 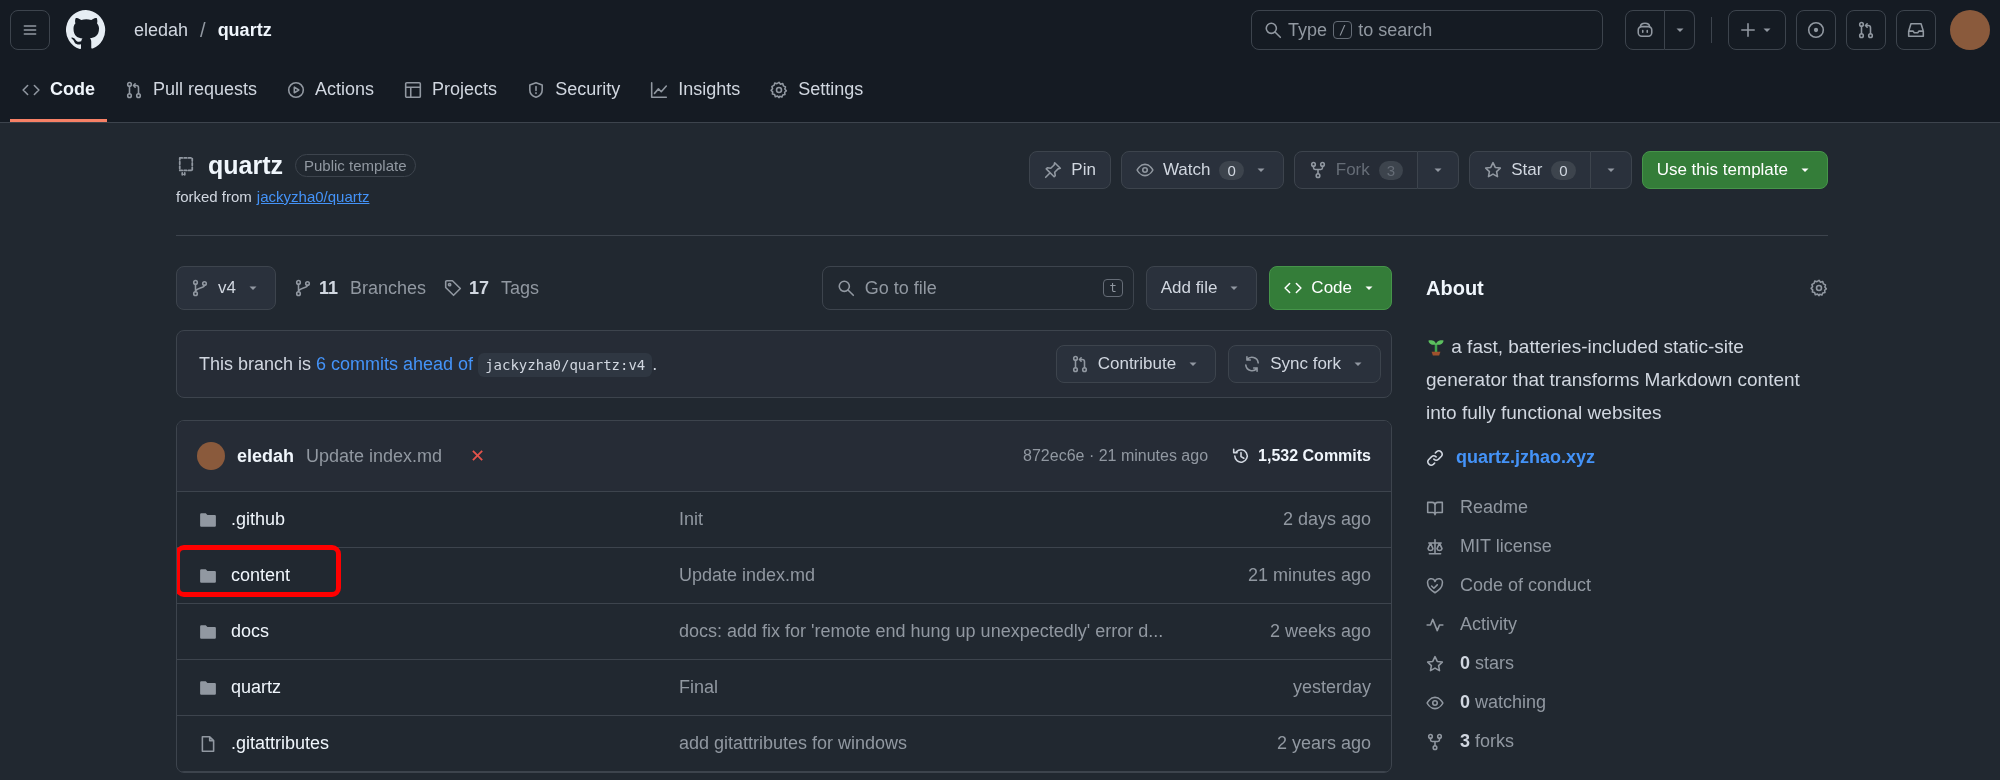 What do you see at coordinates (1970, 30) in the screenshot?
I see `avatar` at bounding box center [1970, 30].